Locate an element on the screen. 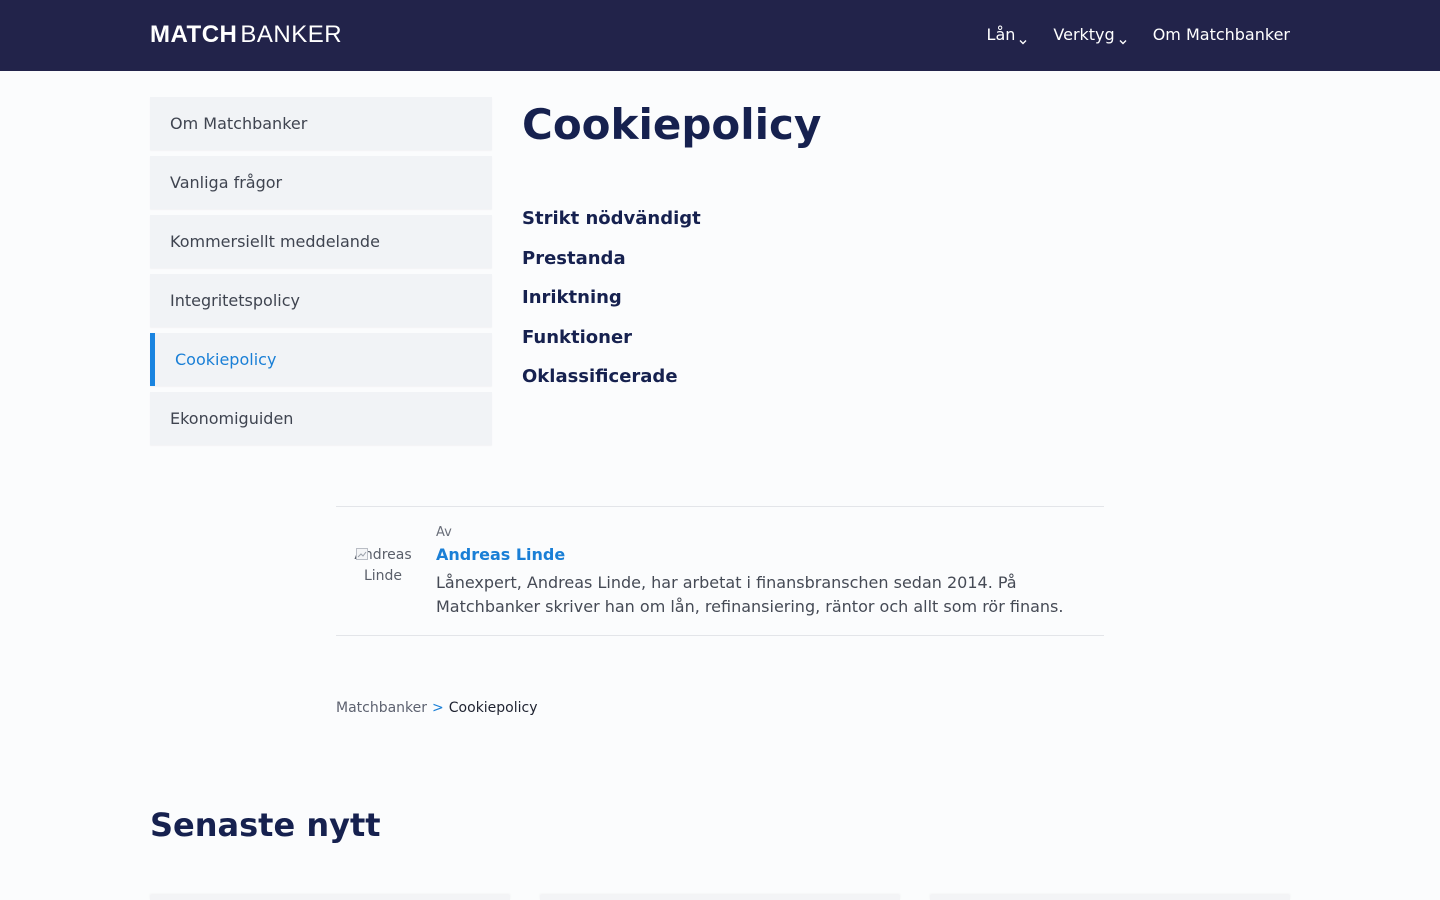 The width and height of the screenshot is (1440, 900). sidebar-item-label: Vanliga frågor is located at coordinates (226, 182).